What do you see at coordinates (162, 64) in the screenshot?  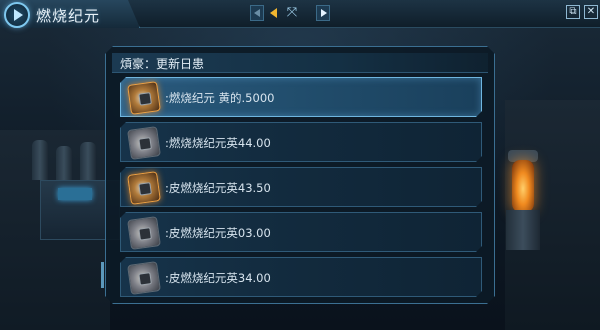 I see `panel-title: 熕豪：更新日患` at bounding box center [162, 64].